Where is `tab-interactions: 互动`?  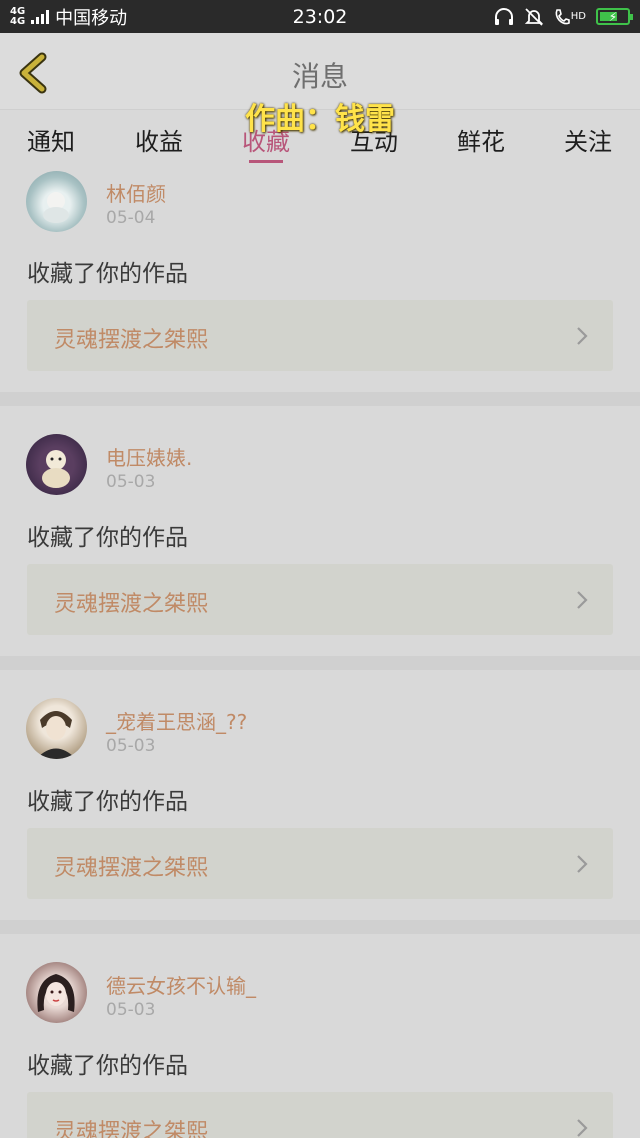 tab-interactions: 互动 is located at coordinates (374, 139).